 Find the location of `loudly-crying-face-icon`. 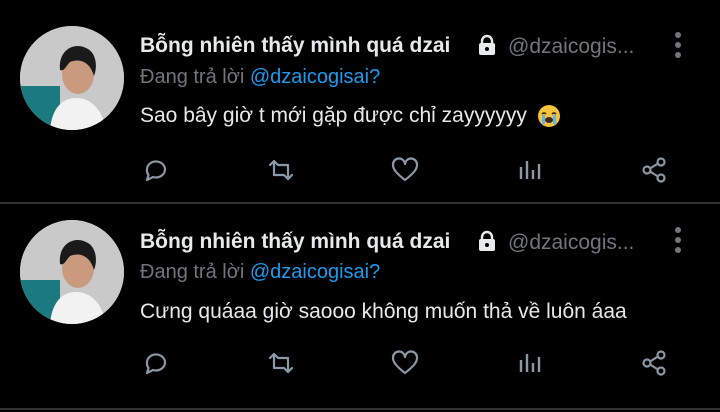

loudly-crying-face-icon is located at coordinates (548, 116).